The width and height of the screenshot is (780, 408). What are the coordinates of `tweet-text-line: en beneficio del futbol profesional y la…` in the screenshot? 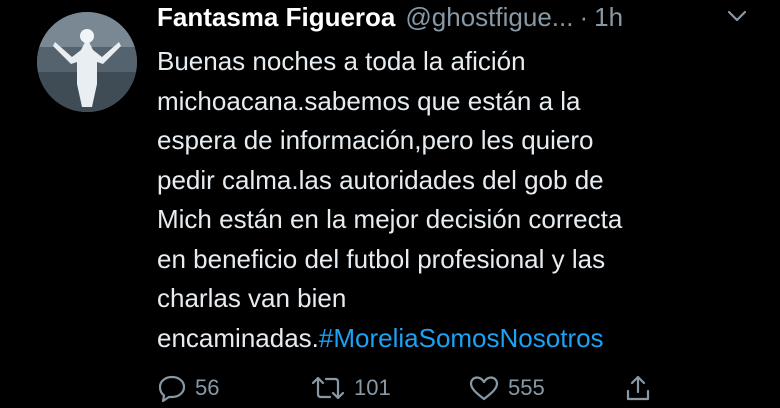 It's located at (381, 258).